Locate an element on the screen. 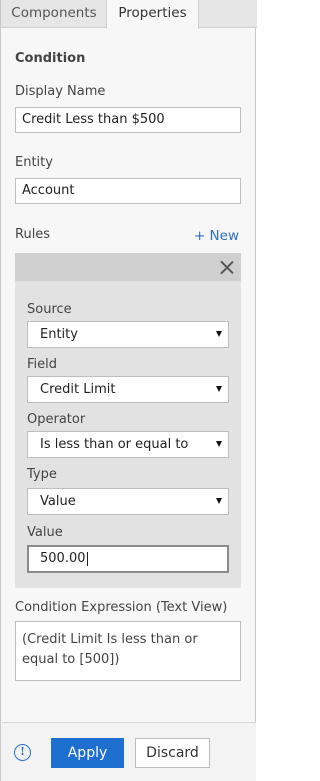 The height and width of the screenshot is (781, 320). info-icon: ! is located at coordinates (22, 752).